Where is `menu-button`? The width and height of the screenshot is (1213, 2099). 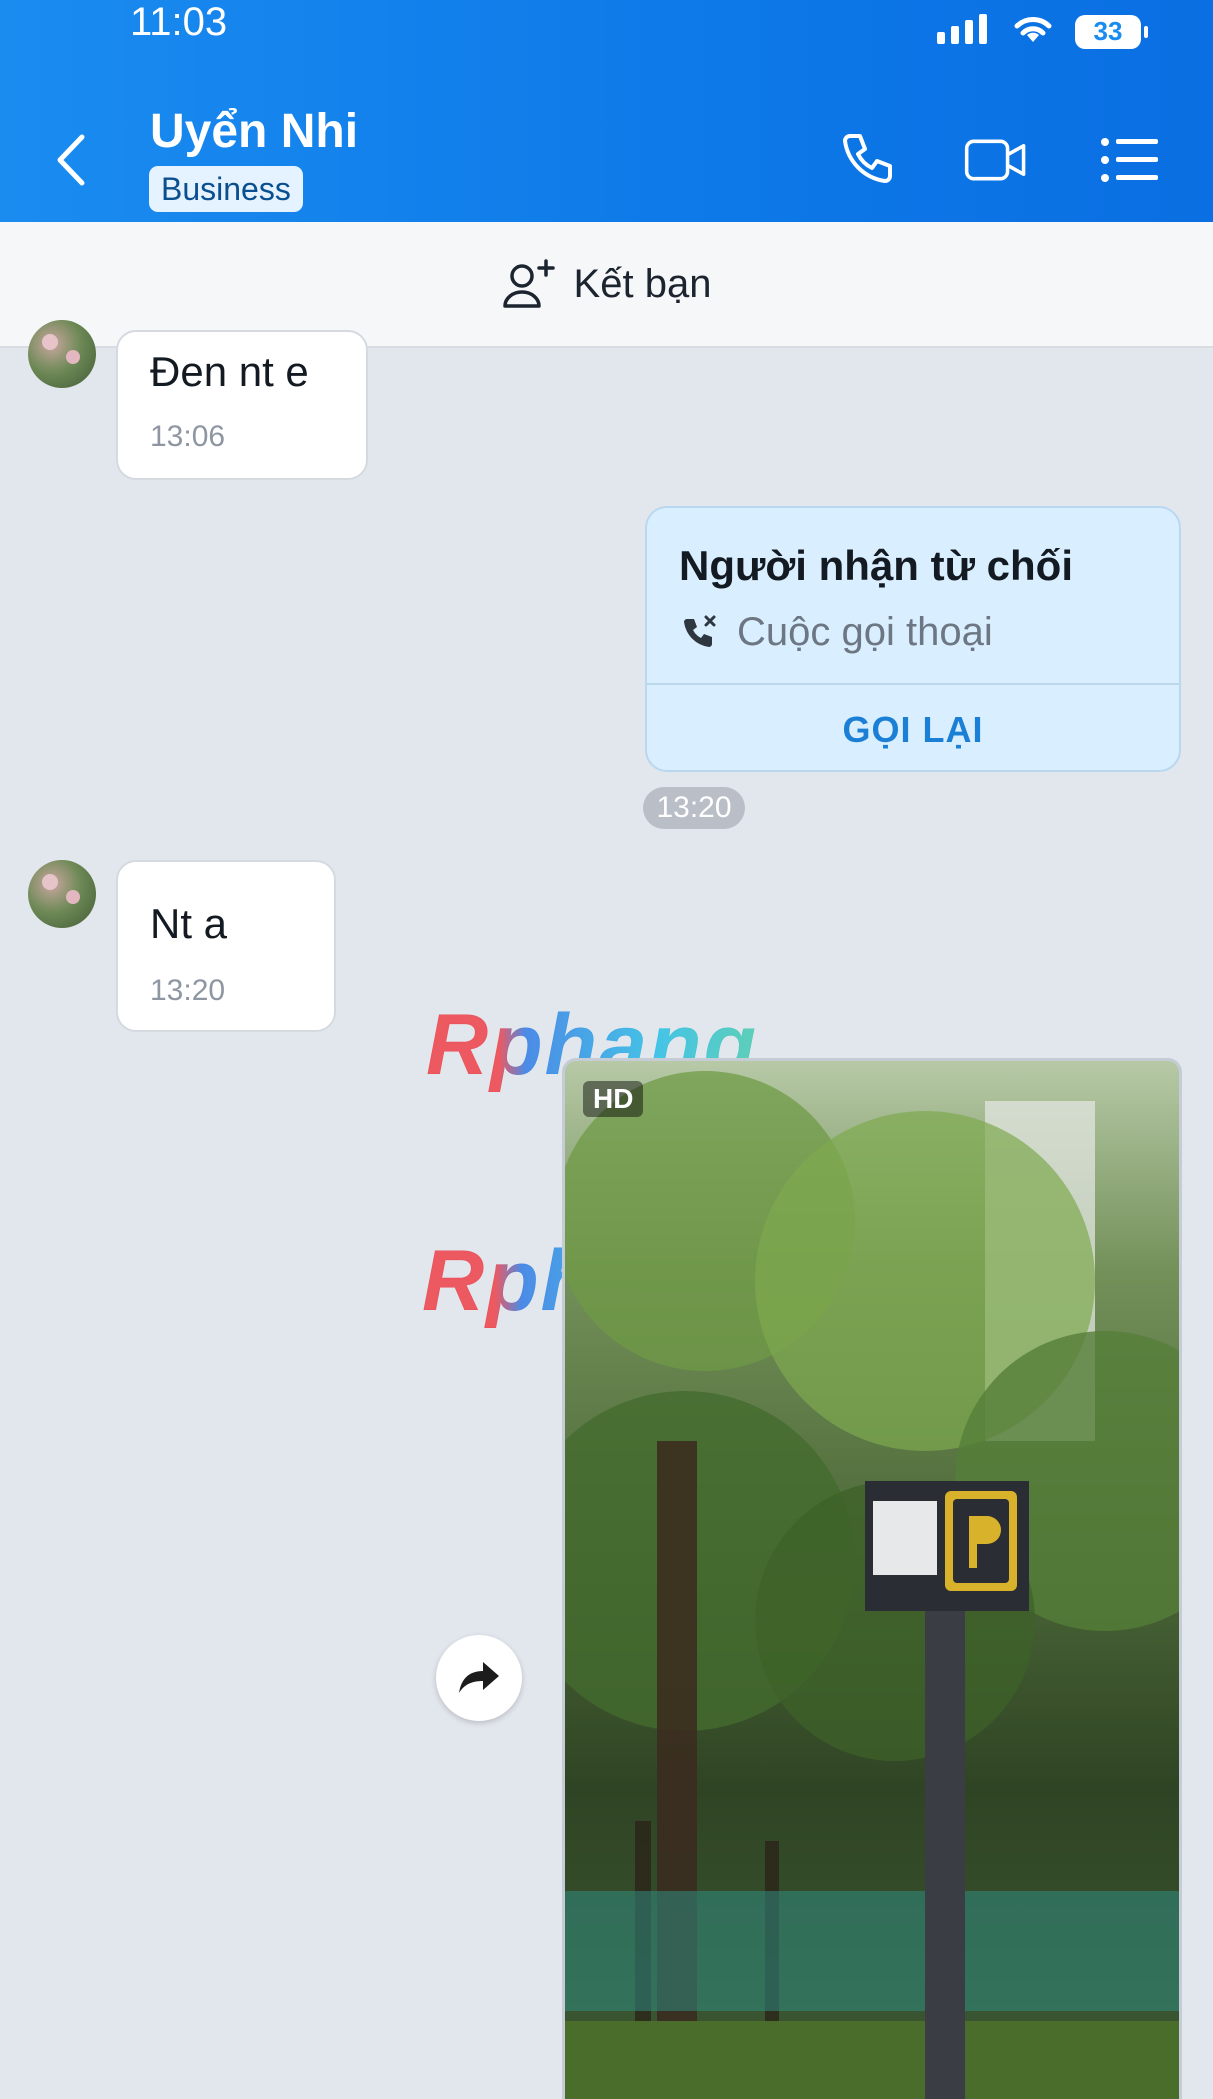 menu-button is located at coordinates (1130, 160).